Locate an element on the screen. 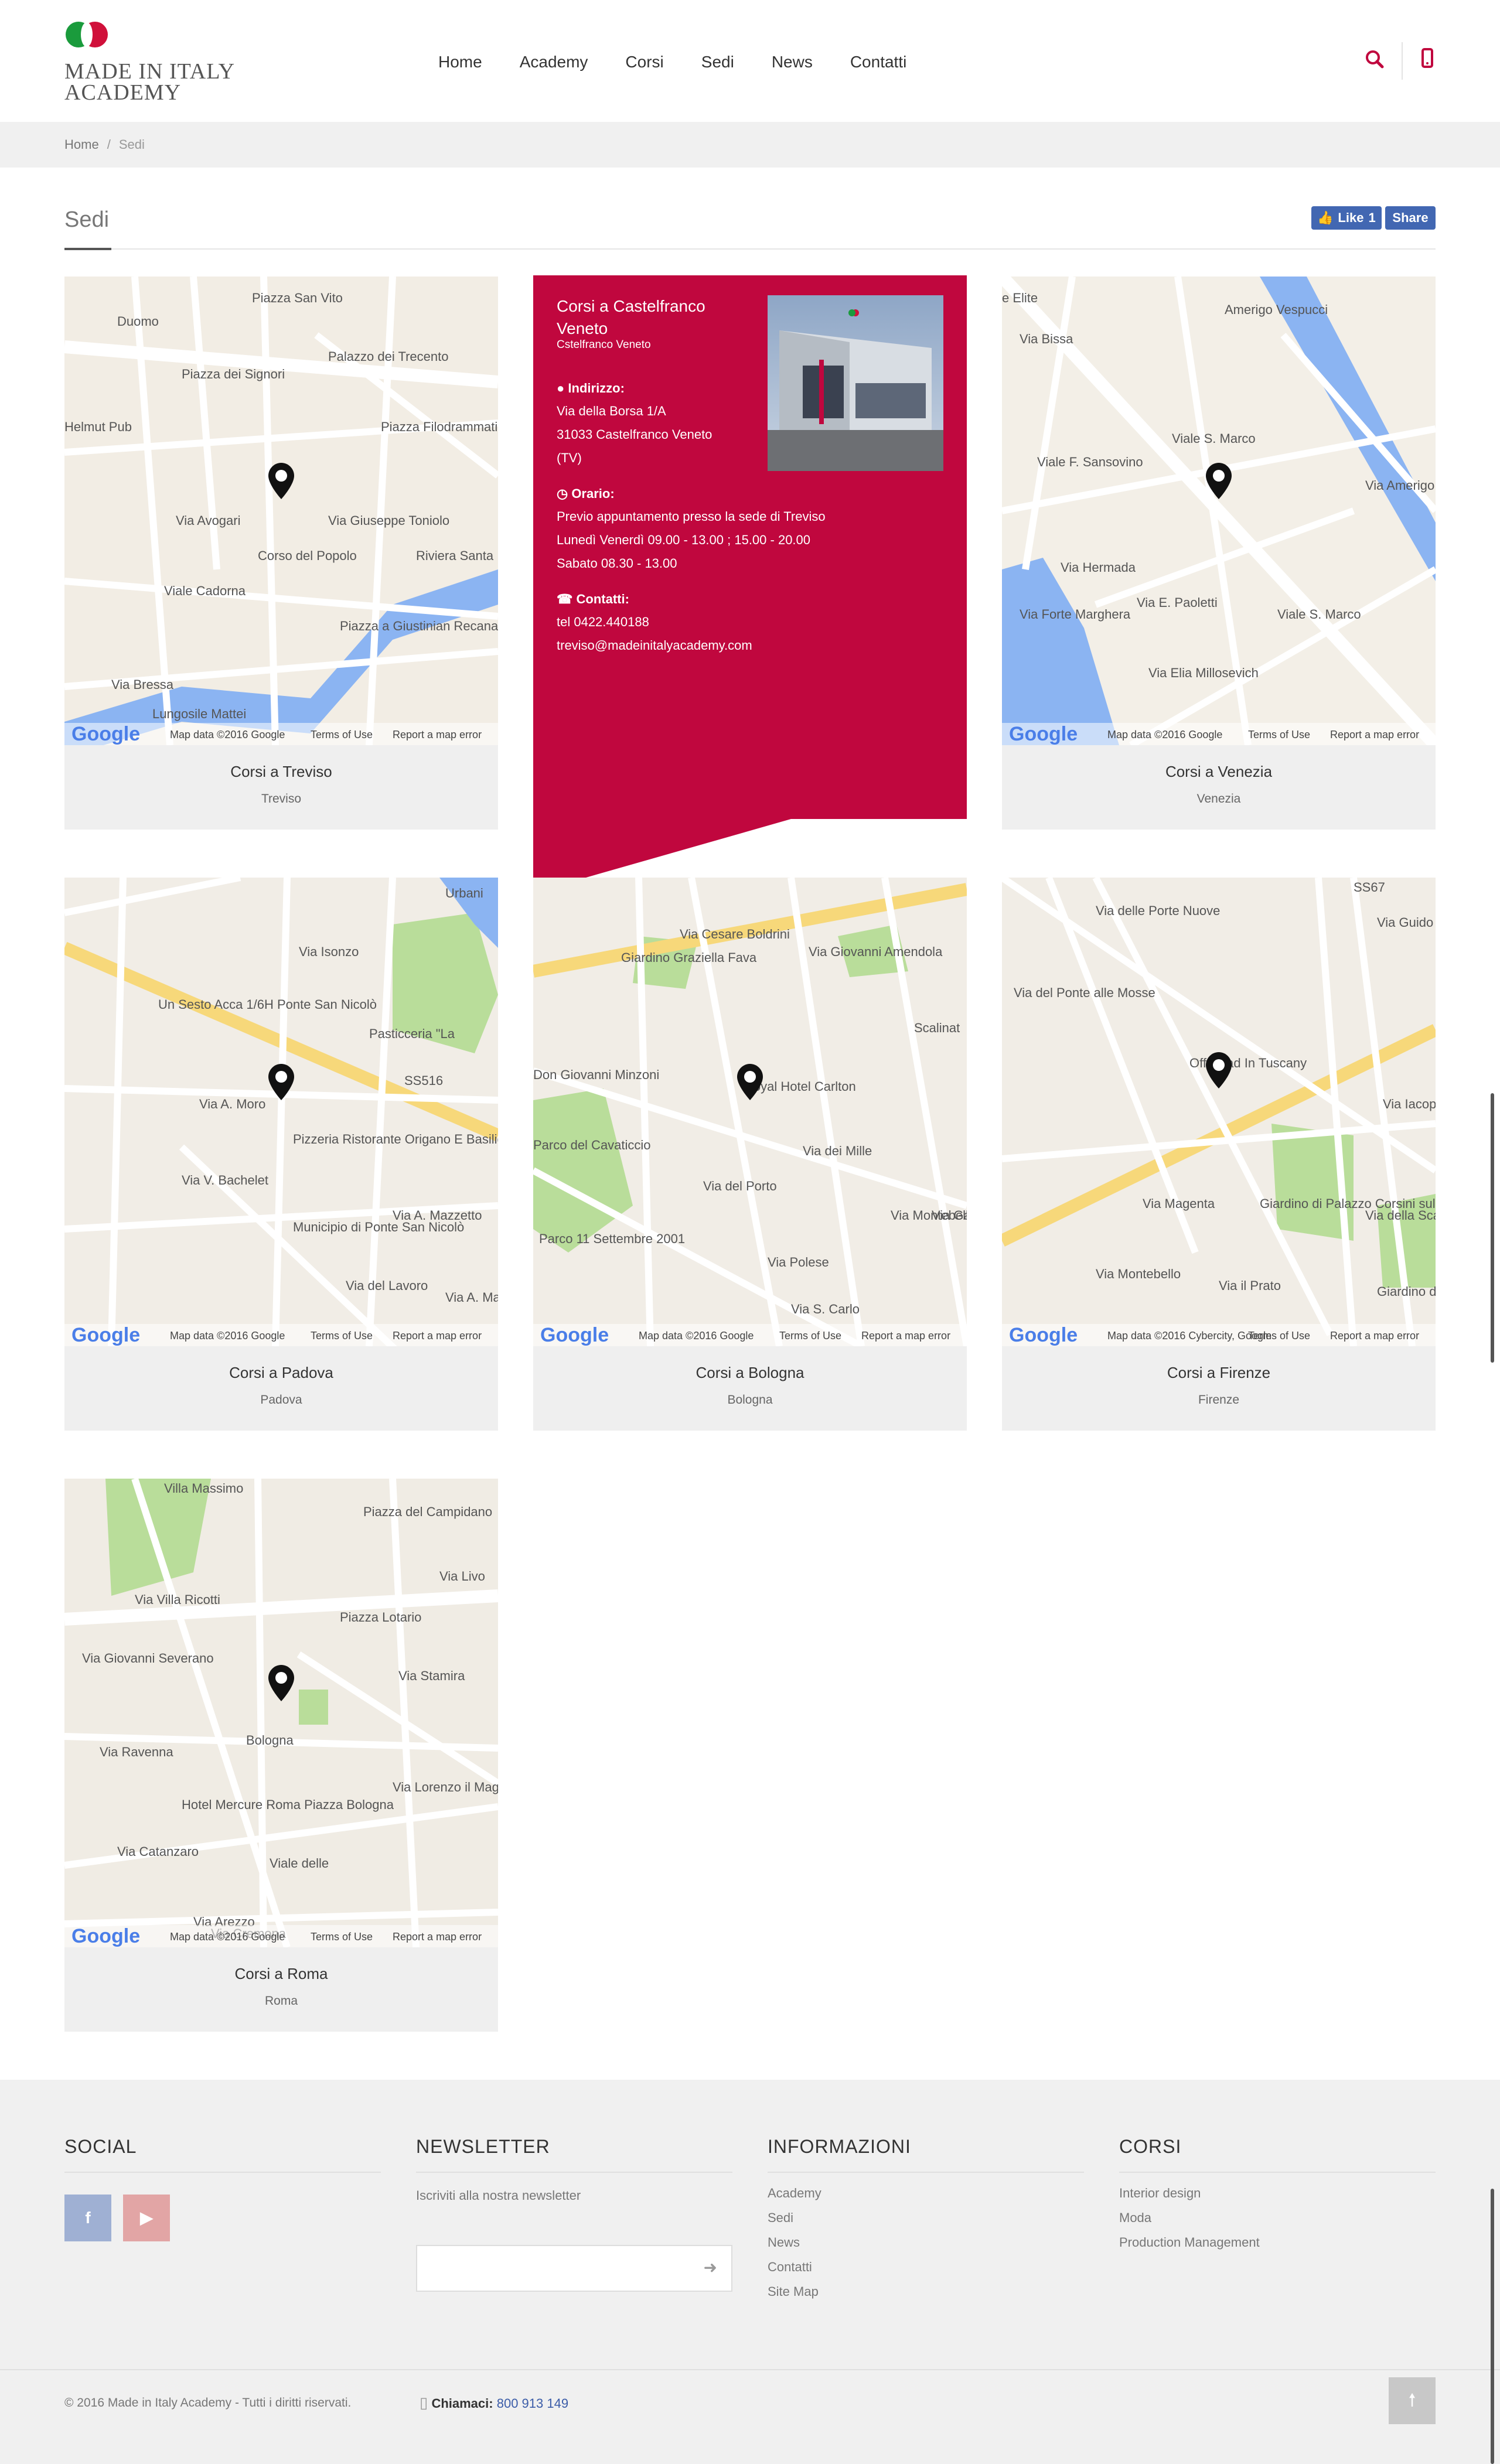  arrow-right-icon: ➜ is located at coordinates (711, 2267).